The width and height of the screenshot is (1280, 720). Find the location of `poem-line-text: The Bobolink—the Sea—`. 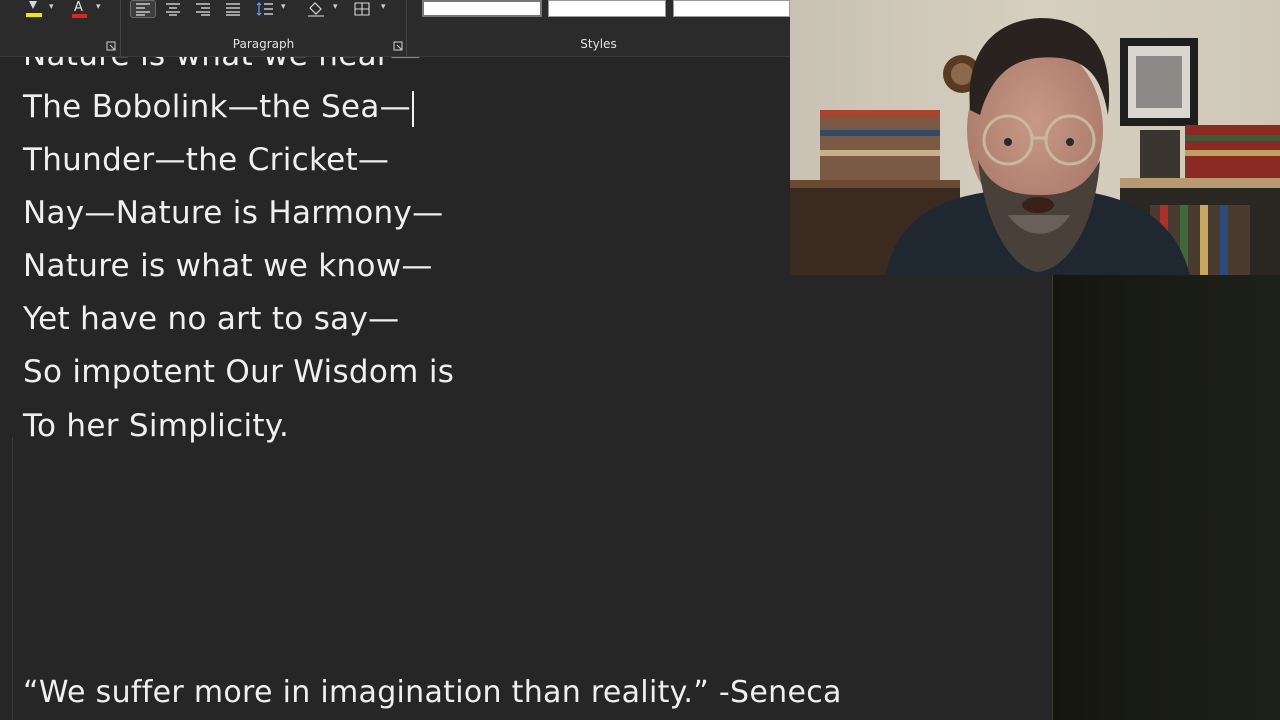

poem-line-text: The Bobolink—the Sea— is located at coordinates (217, 107).